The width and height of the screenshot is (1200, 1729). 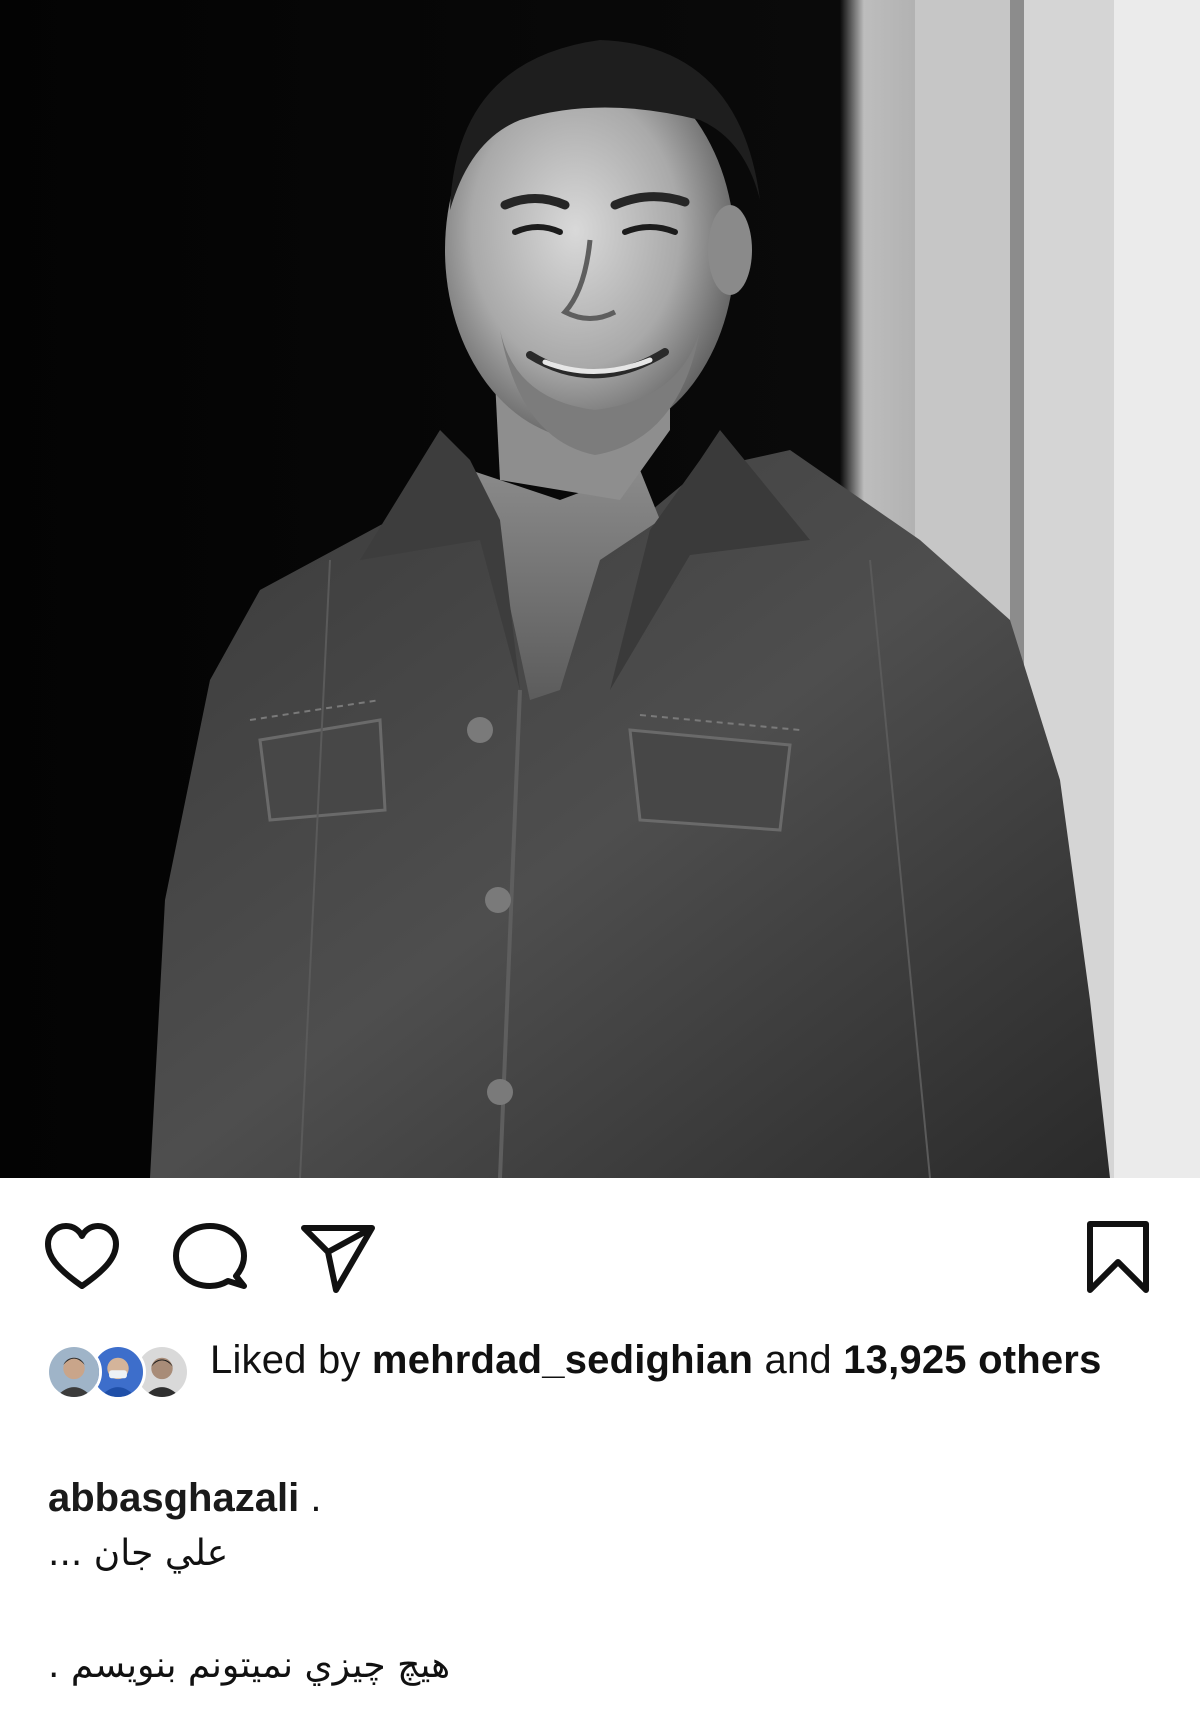 I want to click on heart-outline-icon, so click(x=82, y=1256).